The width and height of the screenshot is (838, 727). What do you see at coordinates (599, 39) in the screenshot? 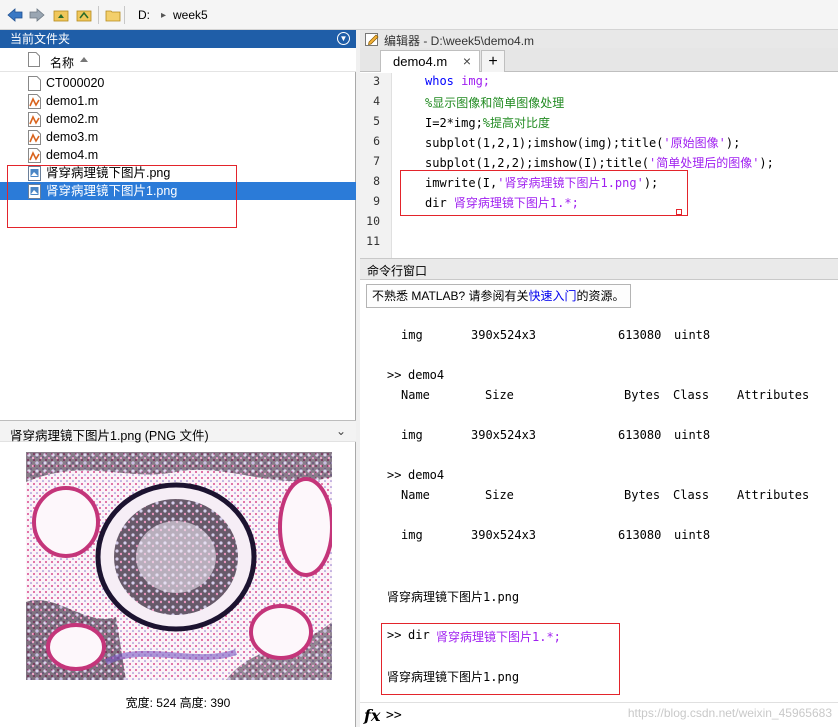
I see `editor-title-bar: 编辑器 - D:\week5\demo4.m` at bounding box center [599, 39].